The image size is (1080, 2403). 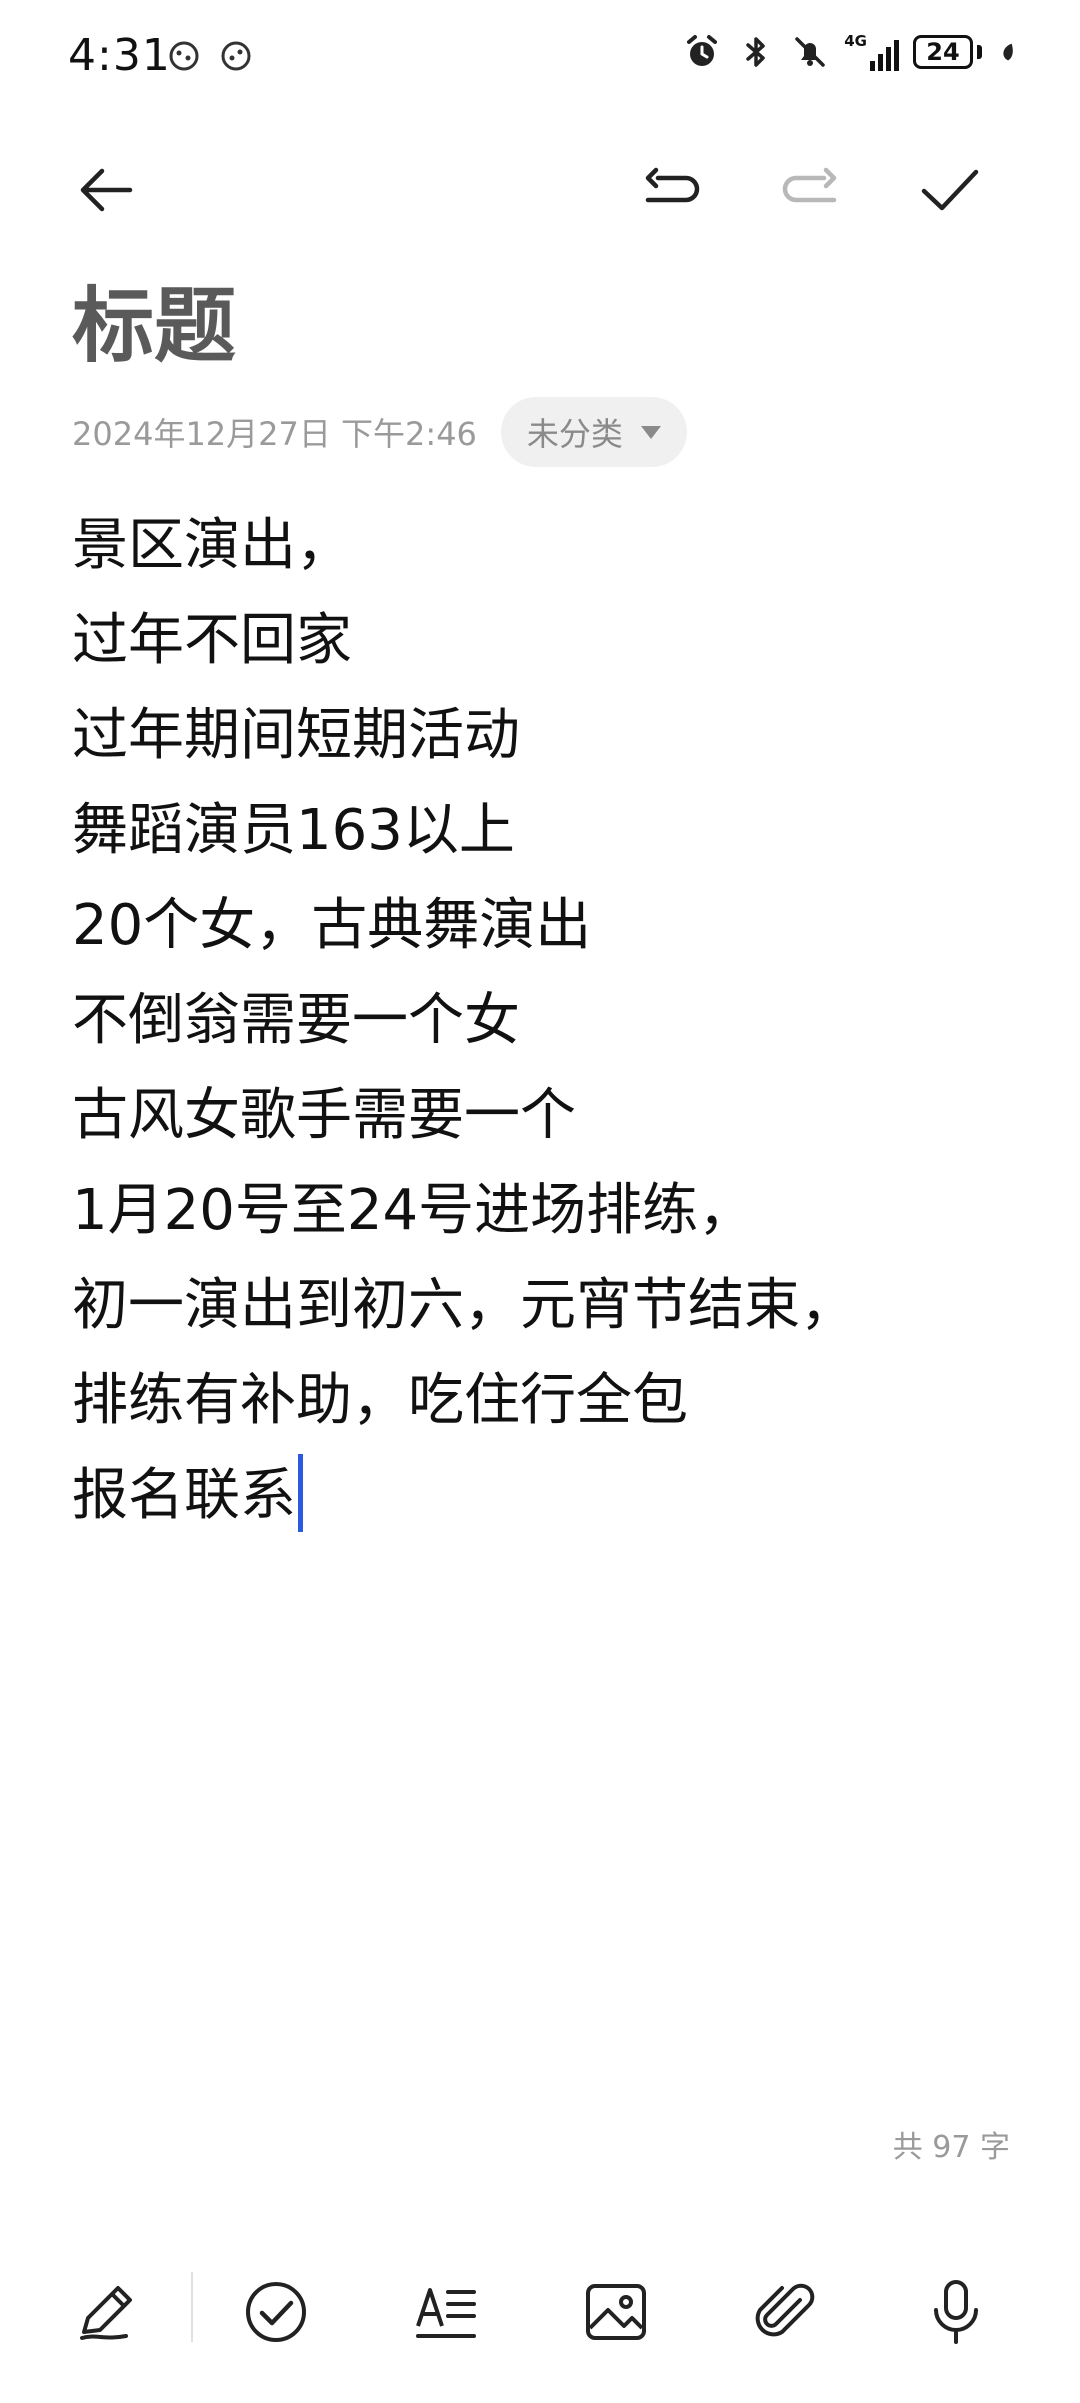 I want to click on status-right-icons: 4G 24, so click(x=851, y=52).